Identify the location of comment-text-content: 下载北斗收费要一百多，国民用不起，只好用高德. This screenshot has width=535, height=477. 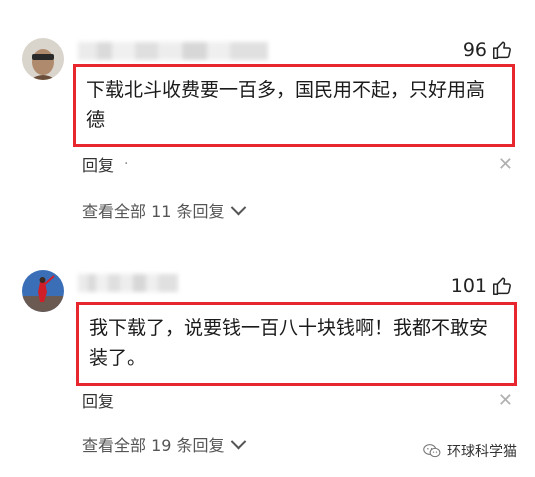
(286, 105).